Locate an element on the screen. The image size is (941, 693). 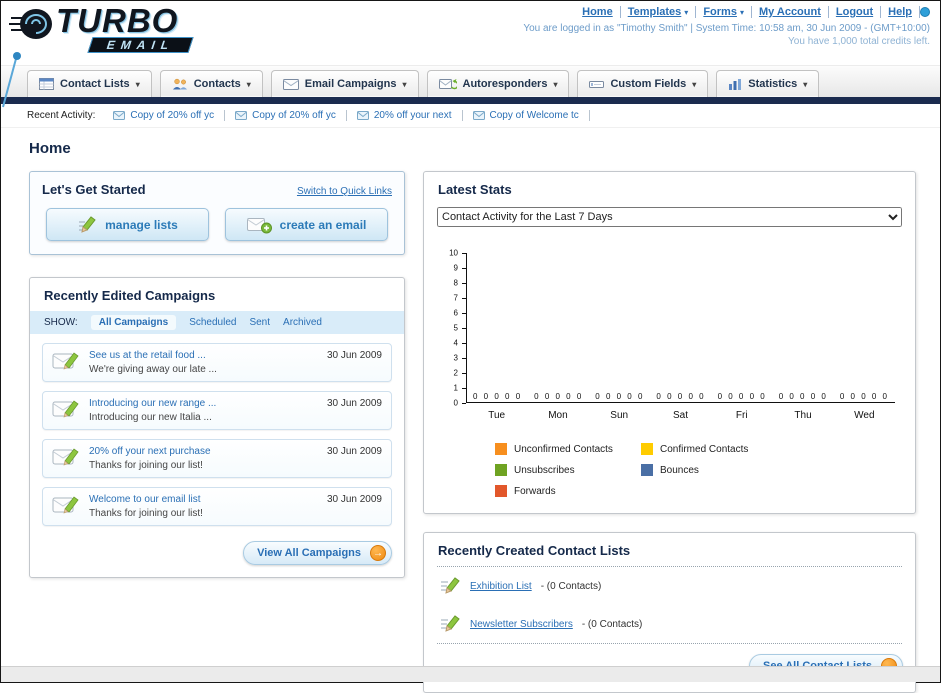
switch-quick-links-link: Switch to Quick Links is located at coordinates (344, 191).